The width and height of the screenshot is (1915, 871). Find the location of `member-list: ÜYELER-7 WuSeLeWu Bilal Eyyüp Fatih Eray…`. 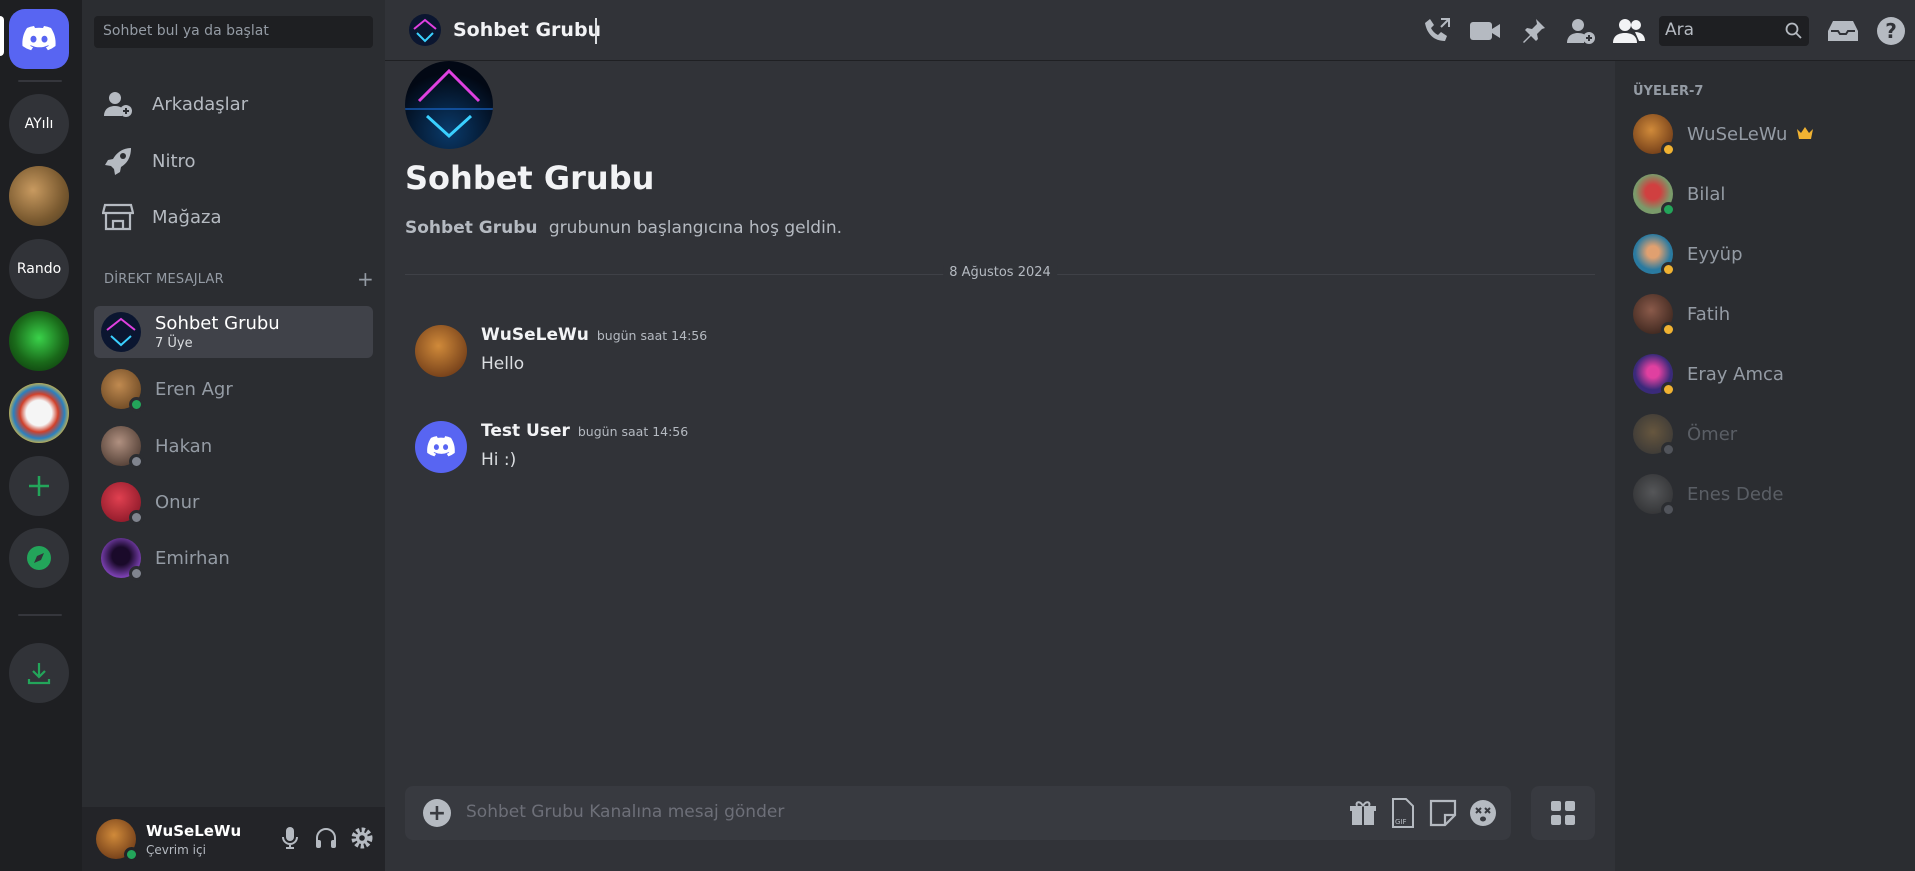

member-list: ÜYELER-7 WuSeLeWu Bilal Eyyüp Fatih Eray… is located at coordinates (1765, 466).